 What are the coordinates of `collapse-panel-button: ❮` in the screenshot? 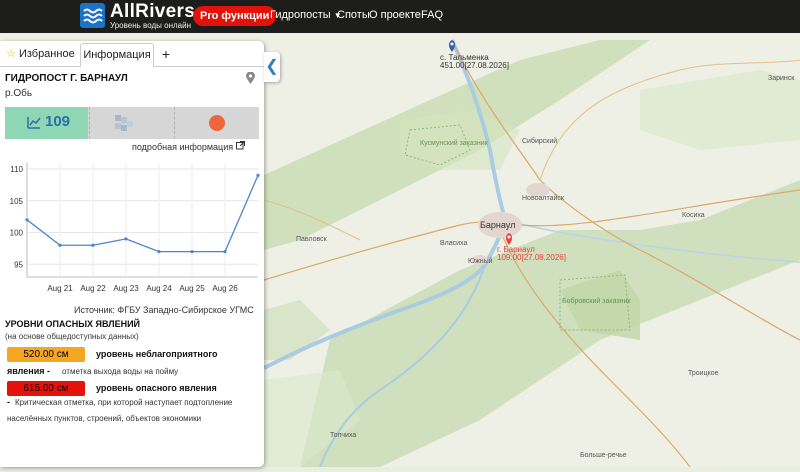 It's located at (272, 67).